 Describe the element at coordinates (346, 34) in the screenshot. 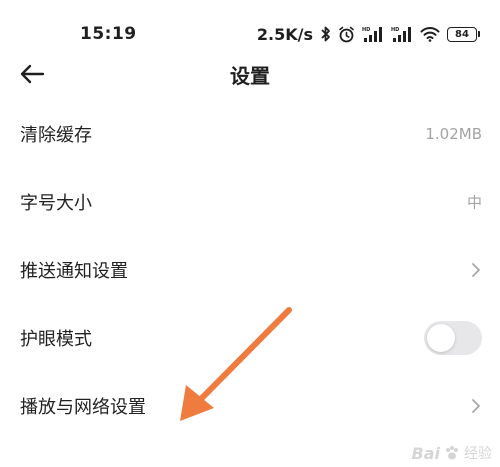

I see `alarm-icon` at that location.